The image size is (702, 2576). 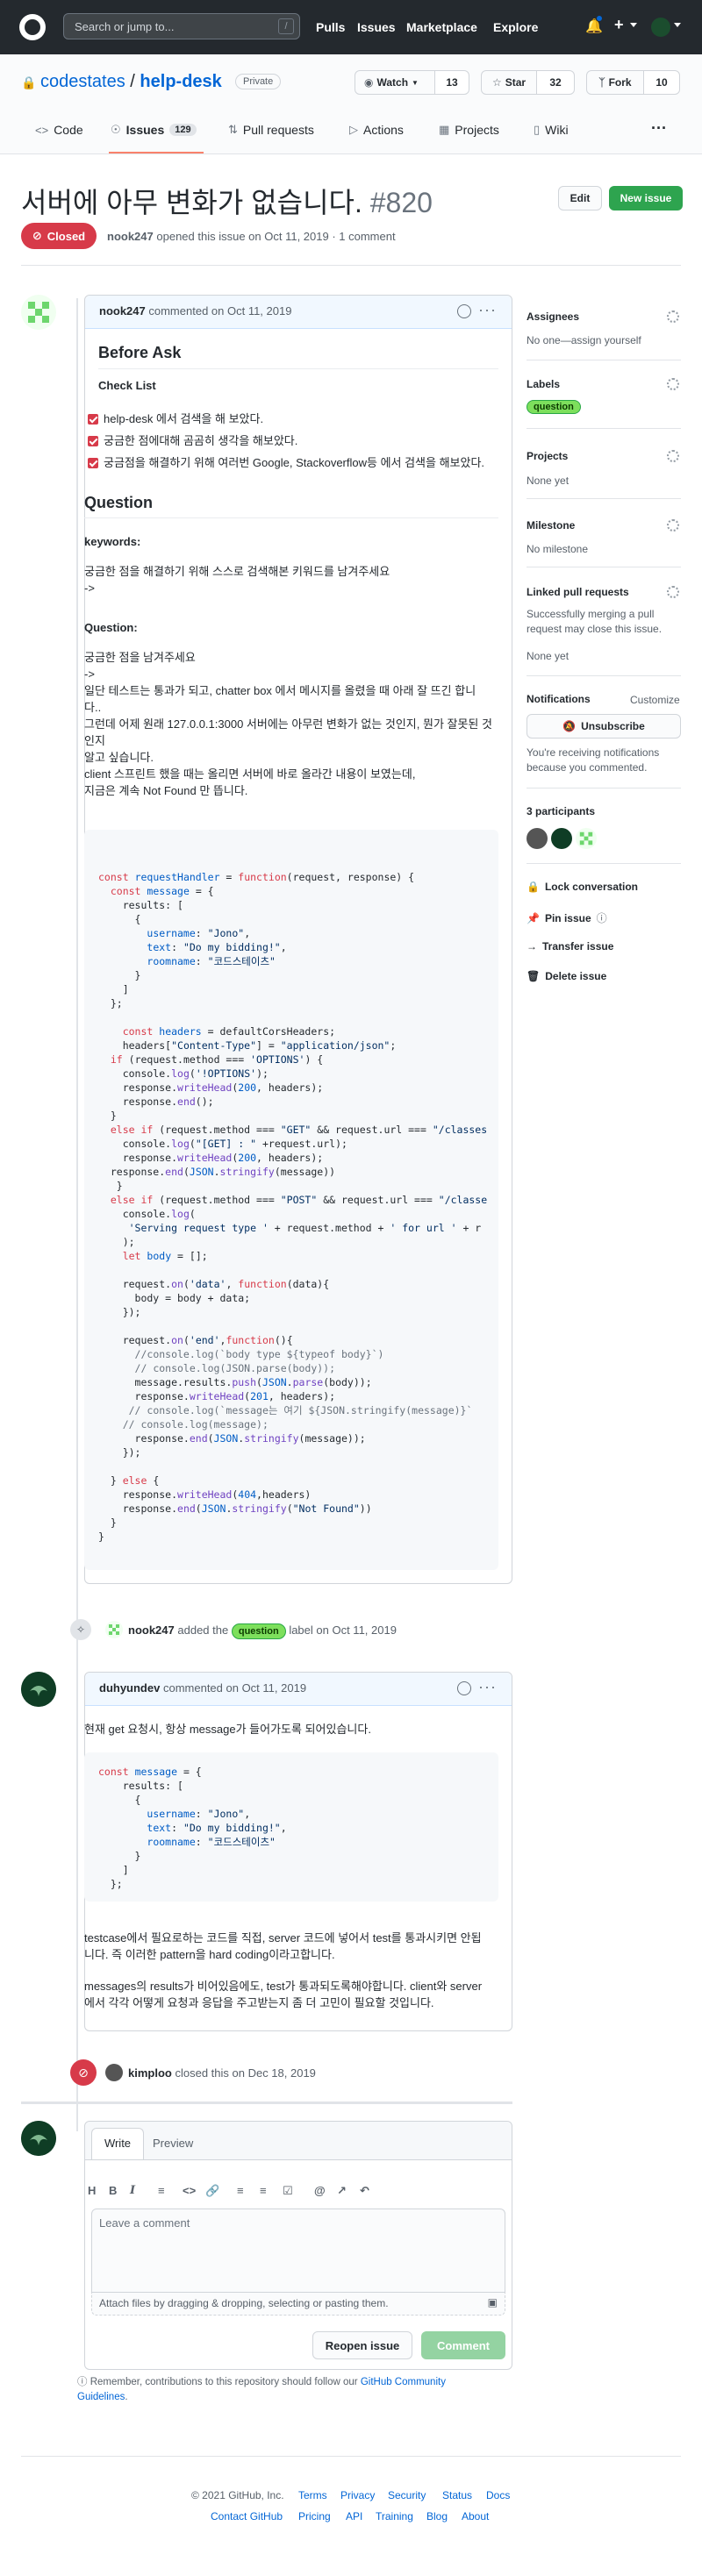 What do you see at coordinates (580, 199) in the screenshot?
I see `edit-button: Edit` at bounding box center [580, 199].